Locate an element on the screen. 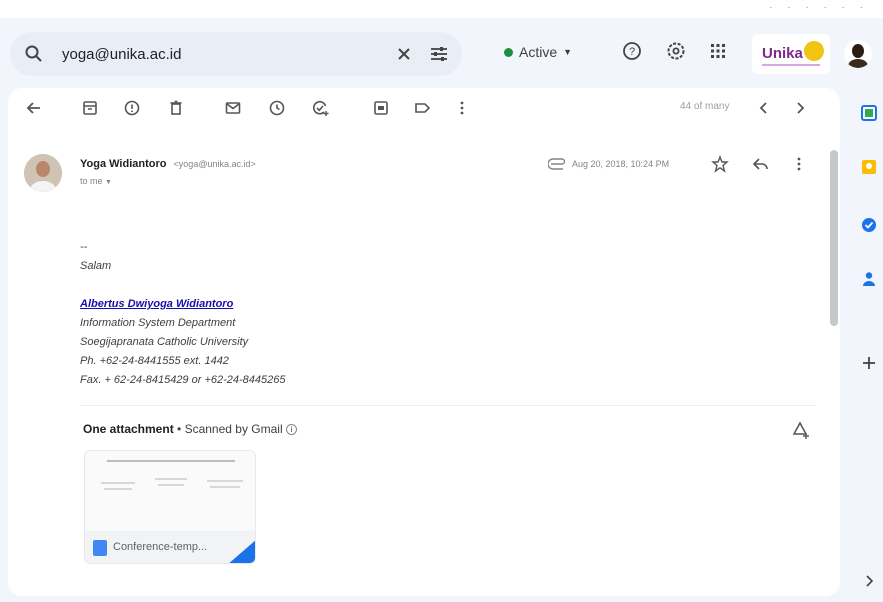 The width and height of the screenshot is (883, 602). side-panel is located at coordinates (864, 345).